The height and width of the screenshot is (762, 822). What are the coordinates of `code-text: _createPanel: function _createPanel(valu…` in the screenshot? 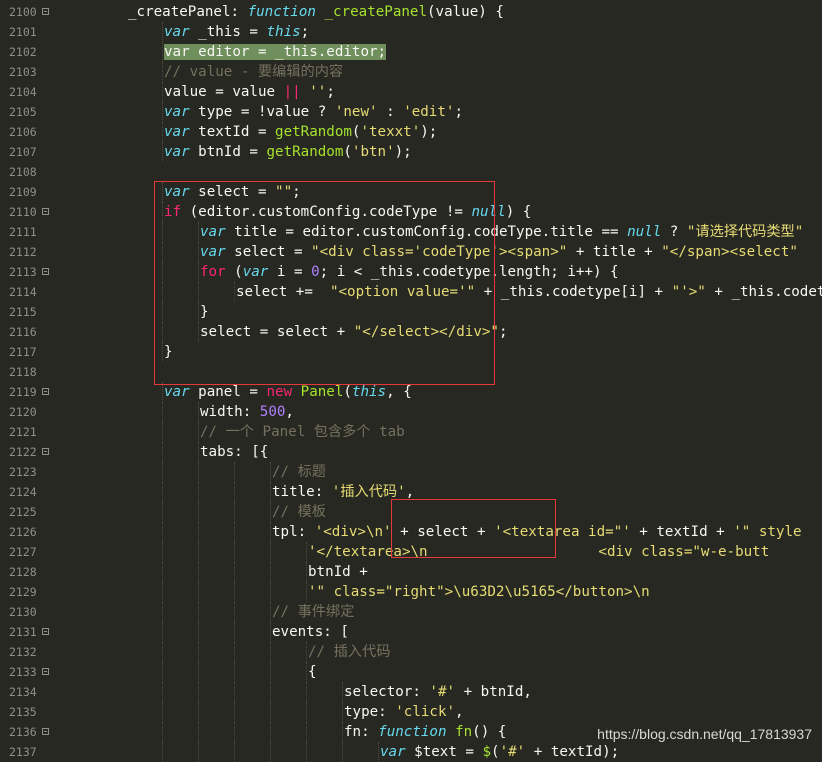 It's located at (316, 12).